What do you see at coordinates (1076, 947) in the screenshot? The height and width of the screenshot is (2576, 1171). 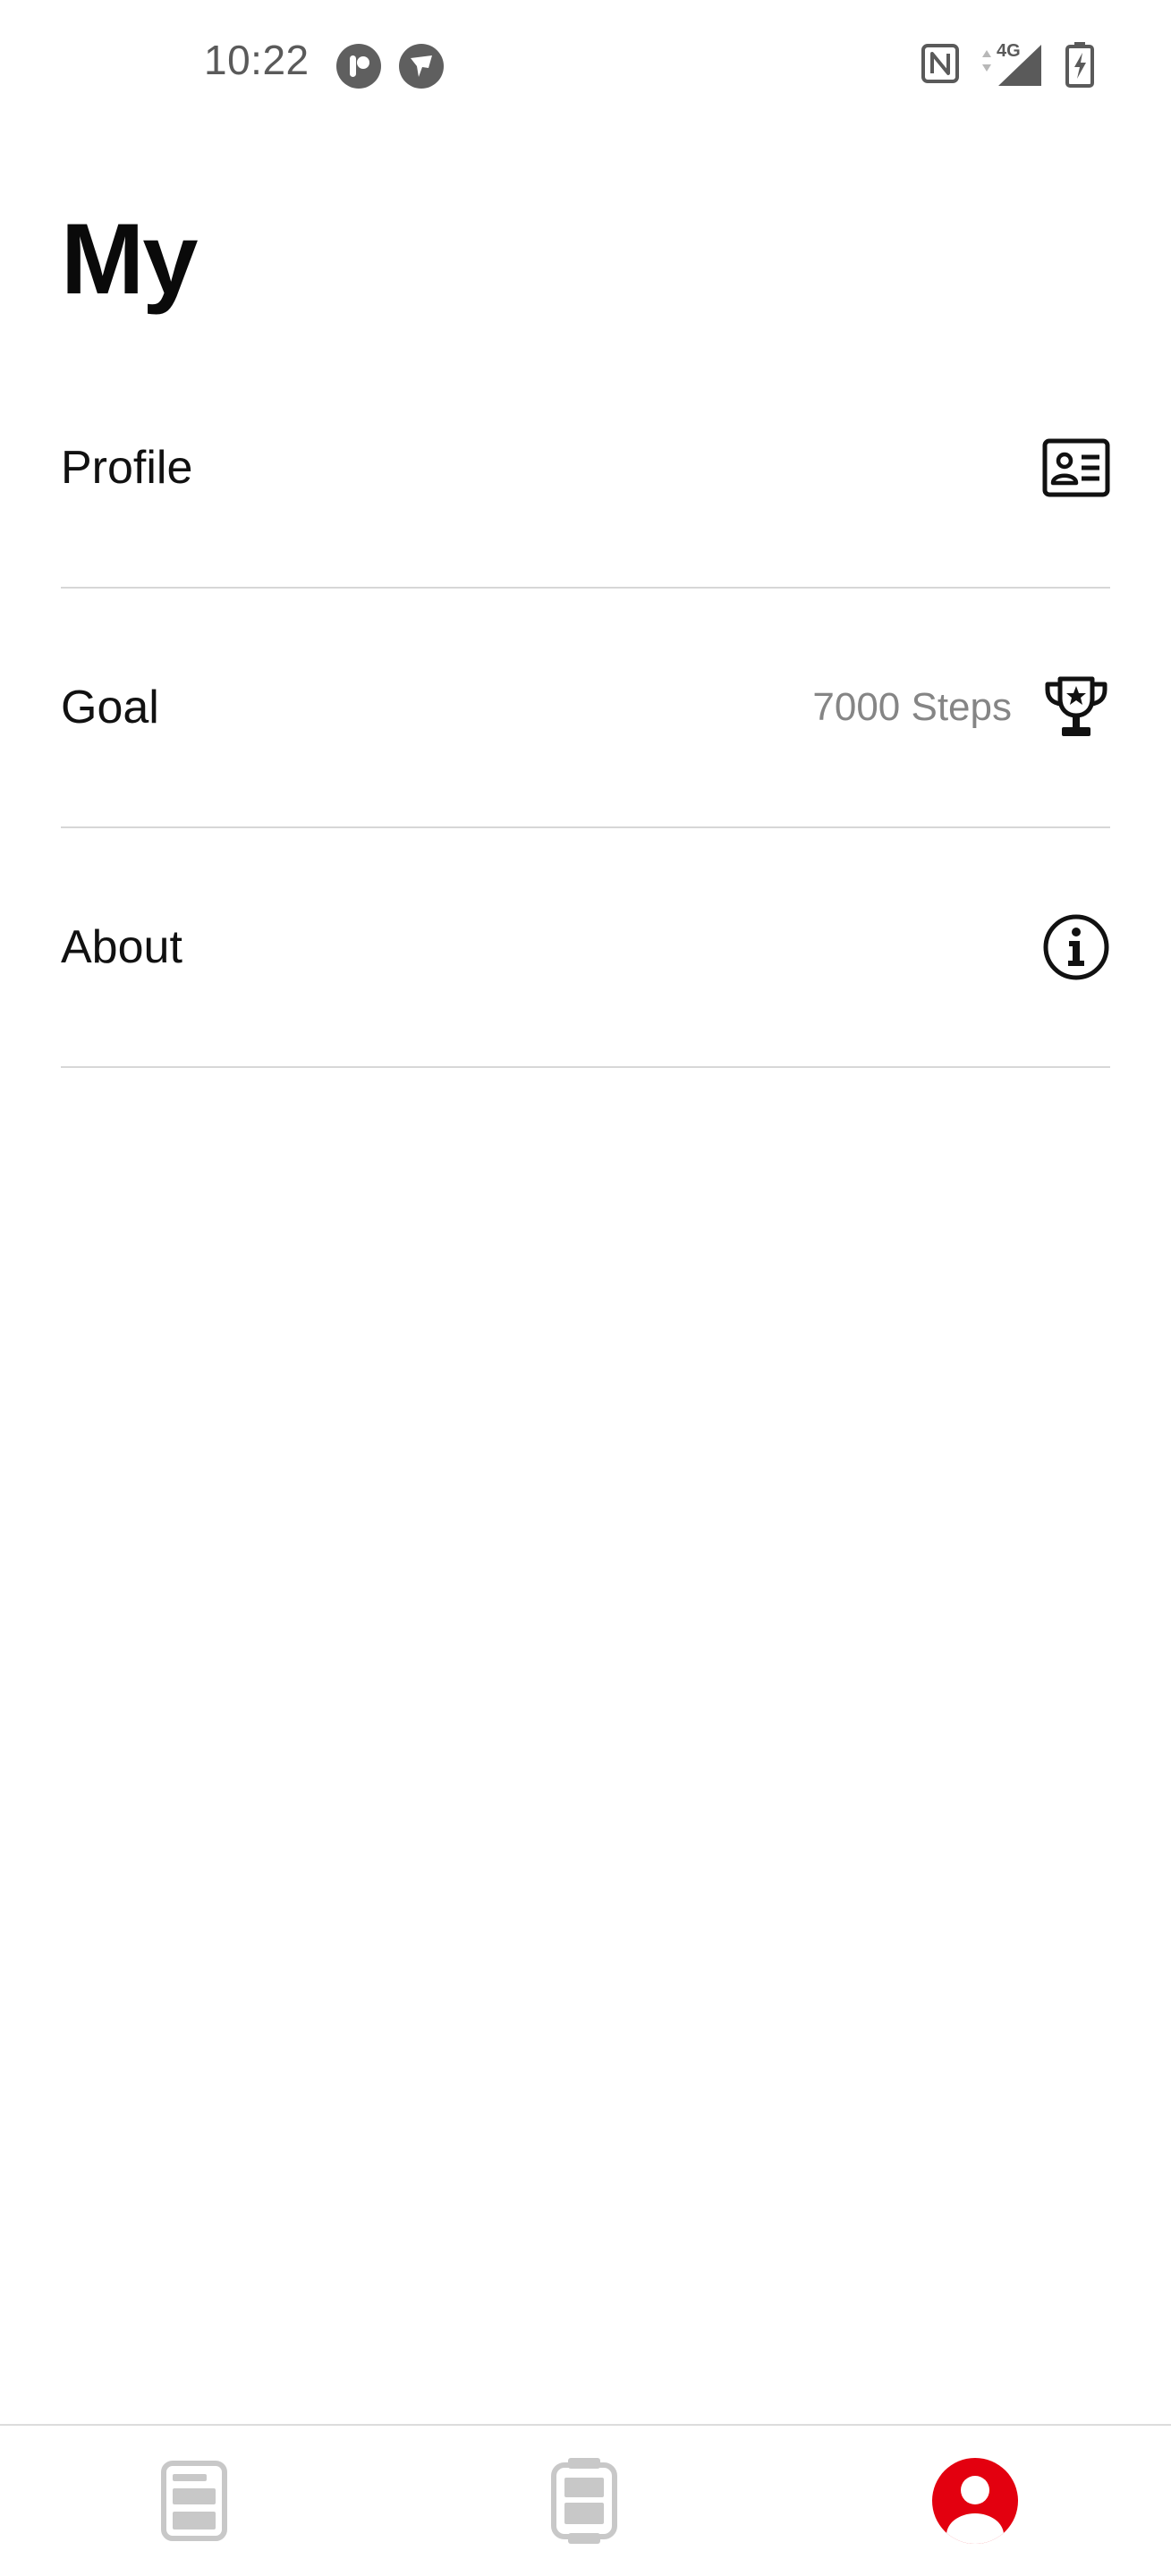 I see `info-icon` at bounding box center [1076, 947].